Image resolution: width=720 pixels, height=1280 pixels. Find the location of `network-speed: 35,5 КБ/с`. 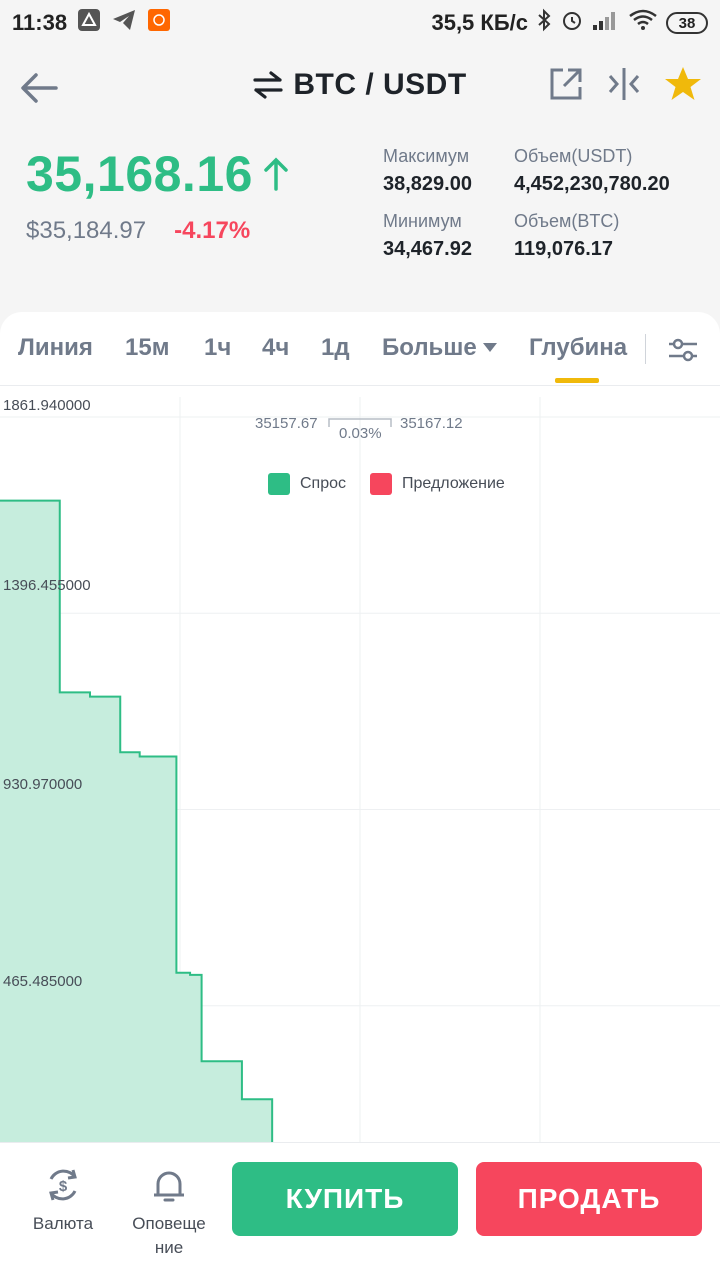

network-speed: 35,5 КБ/с is located at coordinates (479, 22).